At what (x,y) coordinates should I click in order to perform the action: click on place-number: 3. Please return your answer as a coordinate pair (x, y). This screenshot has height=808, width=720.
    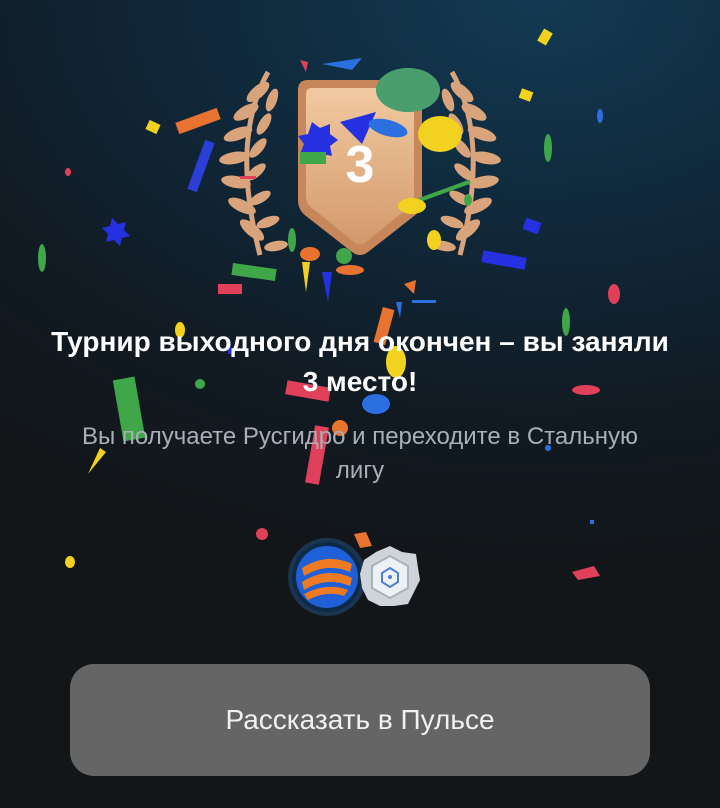
    Looking at the image, I should click on (360, 165).